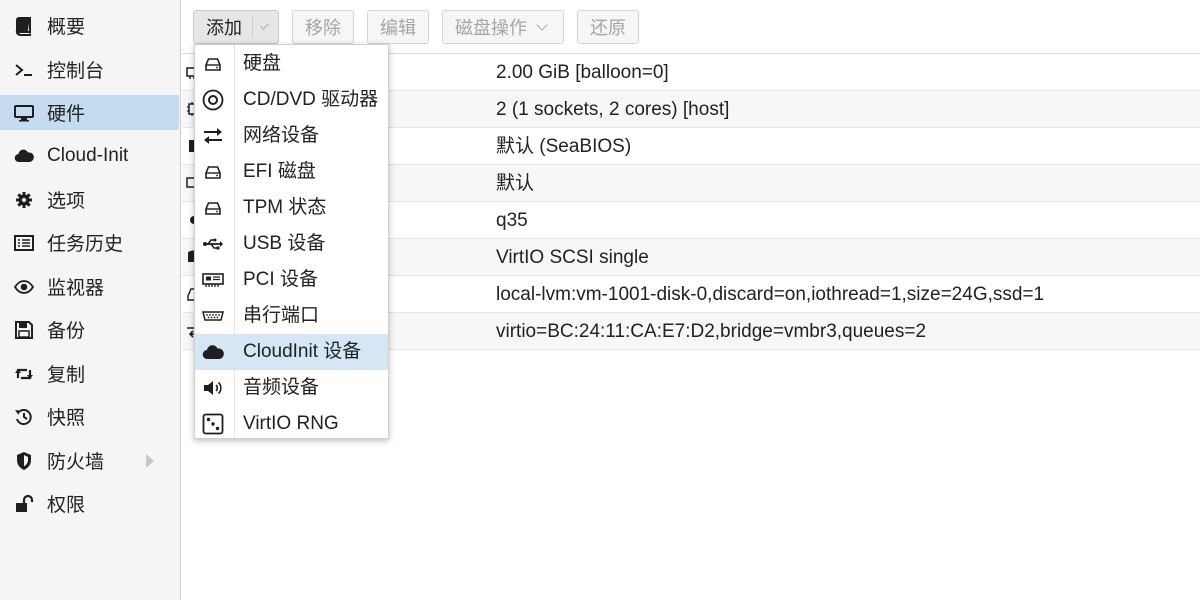  I want to click on sidebar-item-snapshot: 快照, so click(89, 416).